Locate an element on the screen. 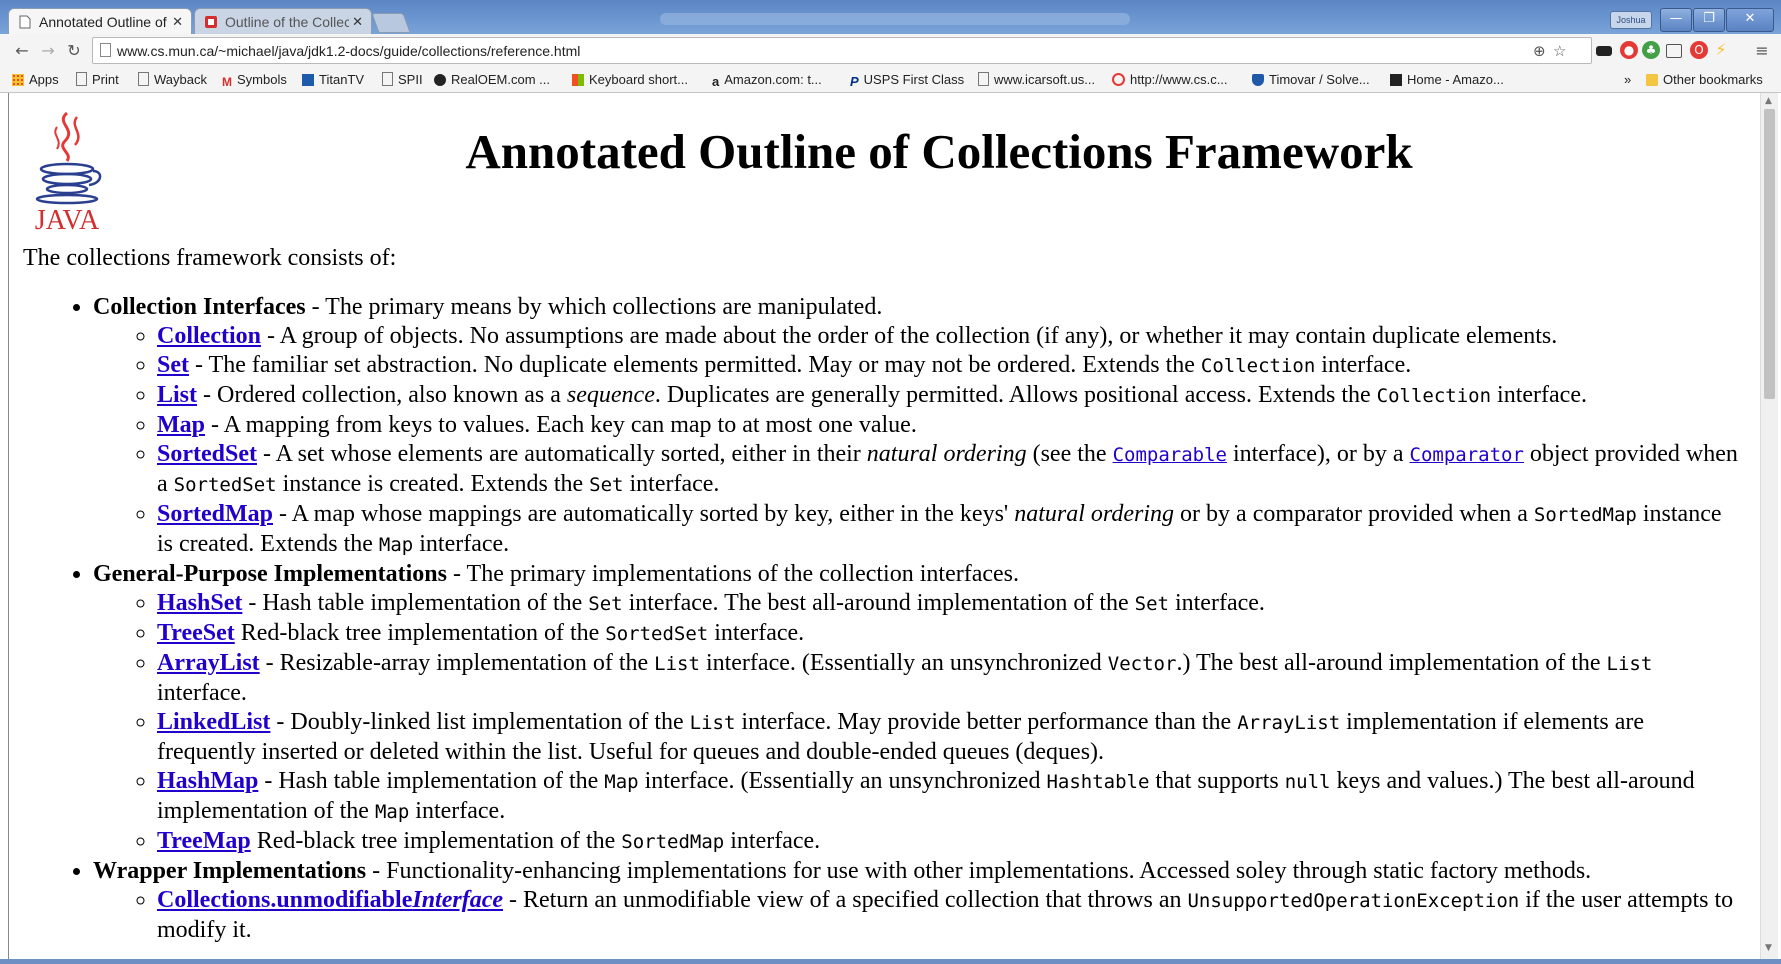 Image resolution: width=1781 pixels, height=964 pixels. new-tab-button is located at coordinates (391, 23).